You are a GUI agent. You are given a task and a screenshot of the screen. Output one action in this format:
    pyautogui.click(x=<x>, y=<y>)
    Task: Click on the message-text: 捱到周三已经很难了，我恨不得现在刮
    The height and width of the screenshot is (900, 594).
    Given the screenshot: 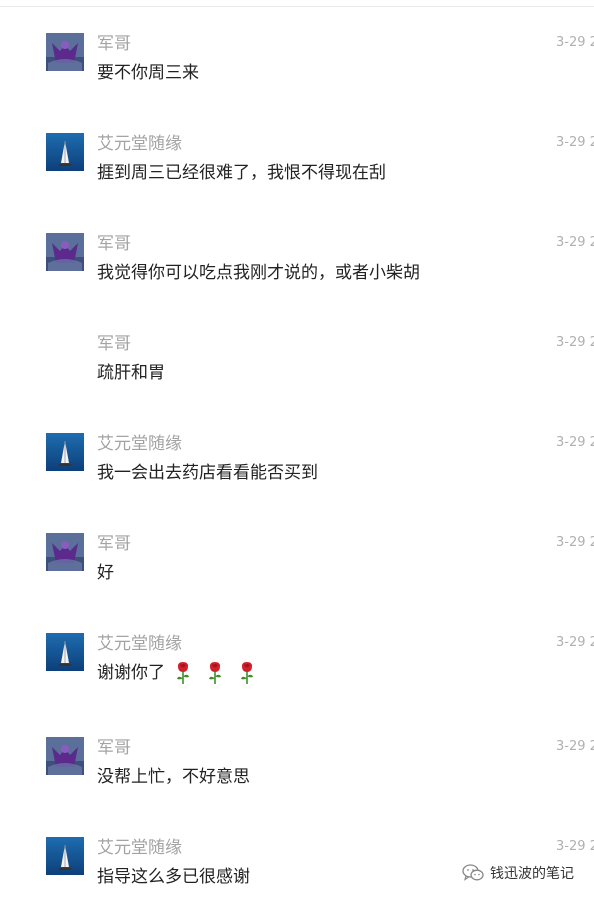 What is the action you would take?
    pyautogui.click(x=241, y=173)
    